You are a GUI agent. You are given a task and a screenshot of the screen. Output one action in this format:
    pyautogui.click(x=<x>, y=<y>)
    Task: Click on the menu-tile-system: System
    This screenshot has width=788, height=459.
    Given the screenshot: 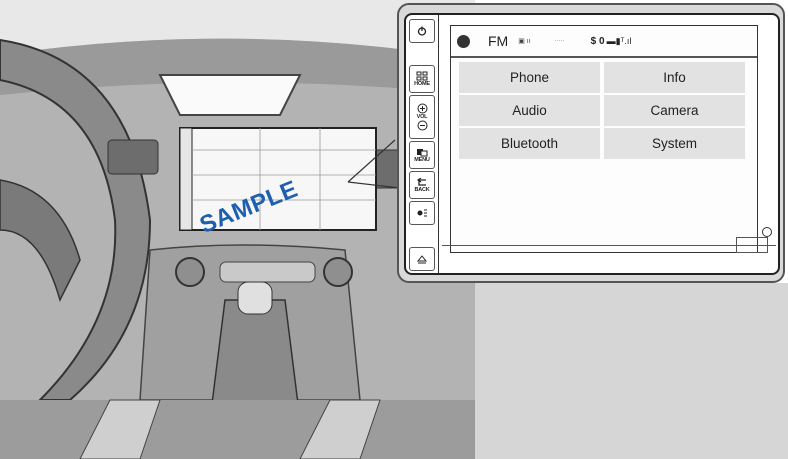 What is the action you would take?
    pyautogui.click(x=674, y=143)
    